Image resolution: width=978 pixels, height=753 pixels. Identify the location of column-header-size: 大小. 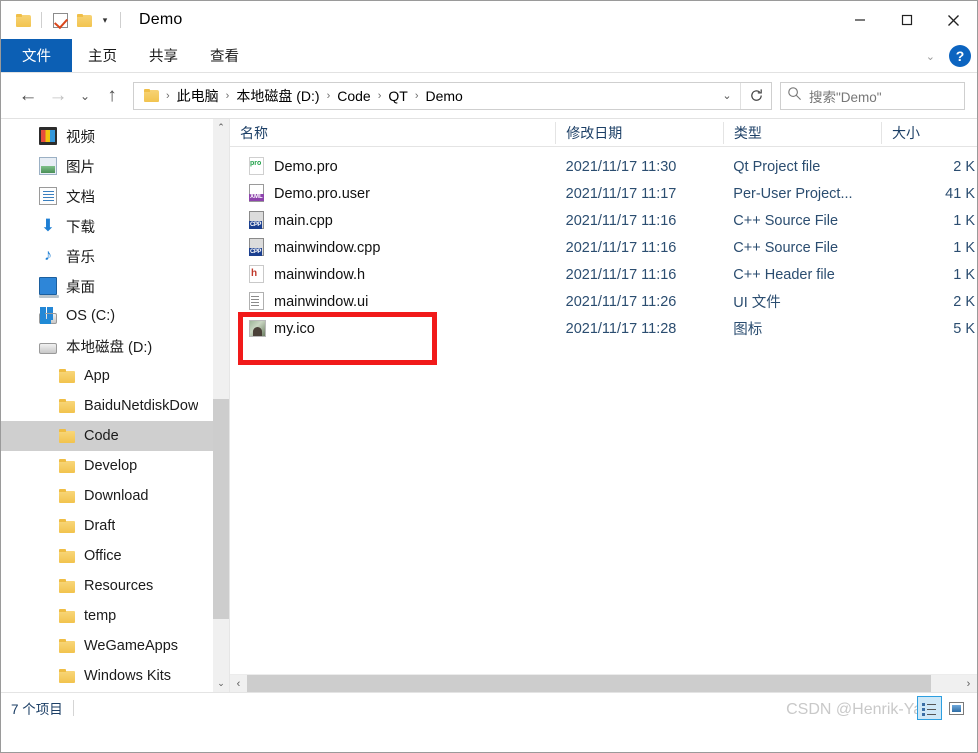
(928, 132).